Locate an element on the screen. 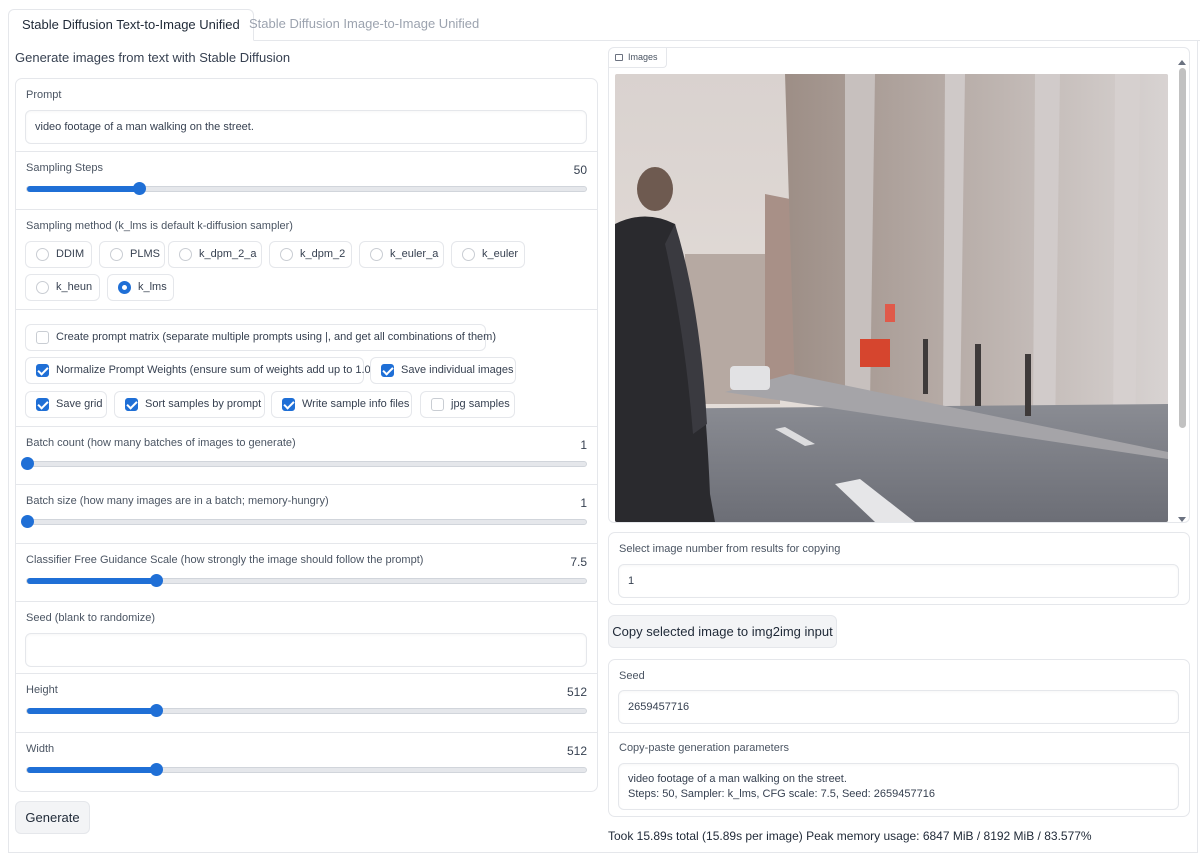 Image resolution: width=1200 pixels, height=855 pixels. tab-text-to-image: Stable Diffusion Text-to-Image Unified is located at coordinates (131, 25).